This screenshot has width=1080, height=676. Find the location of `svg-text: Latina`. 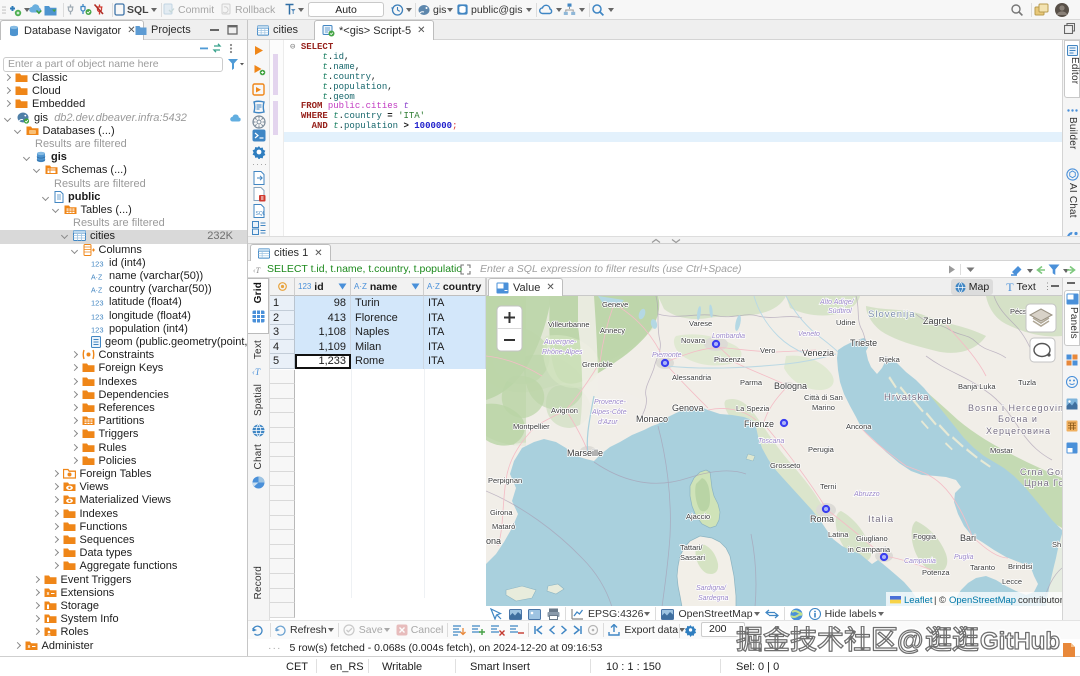

svg-text: Latina is located at coordinates (838, 534).